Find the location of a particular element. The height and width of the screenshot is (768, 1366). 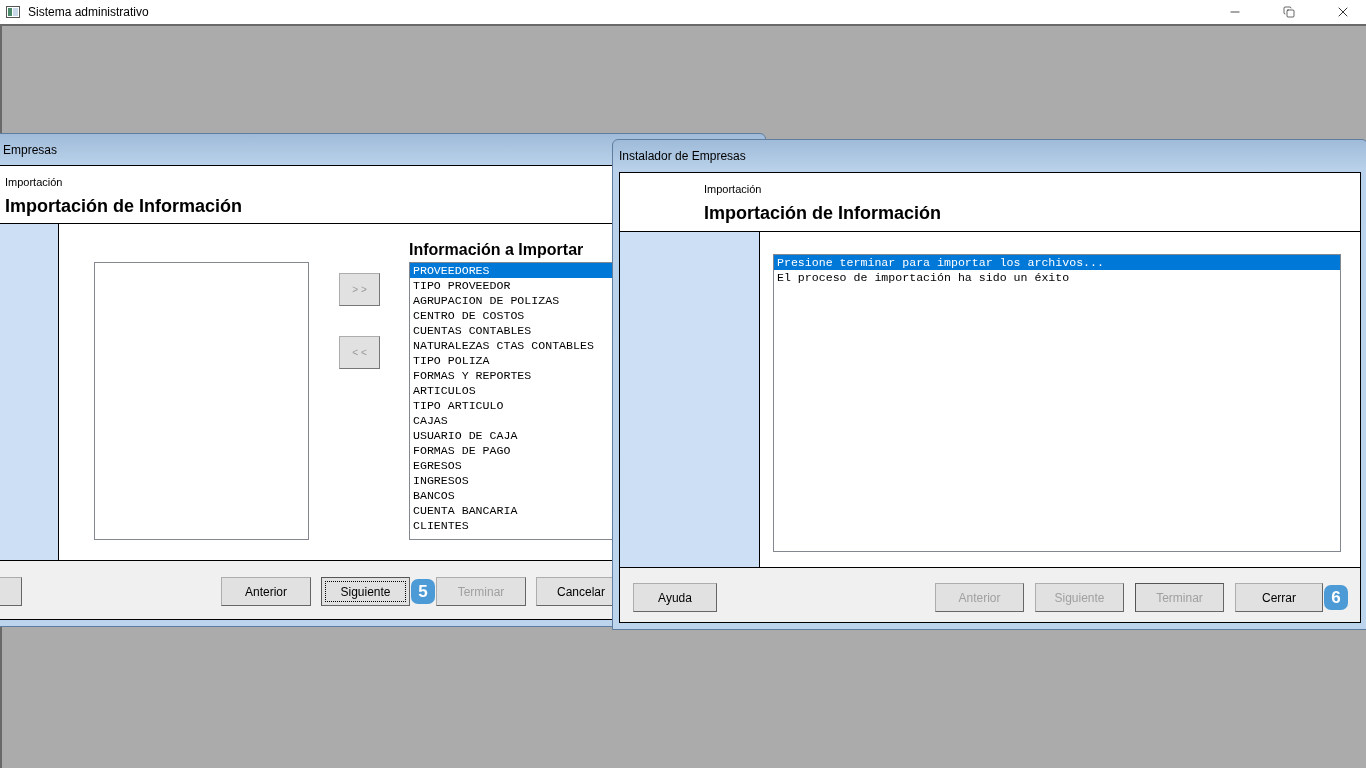

app-icon is located at coordinates (13, 12).